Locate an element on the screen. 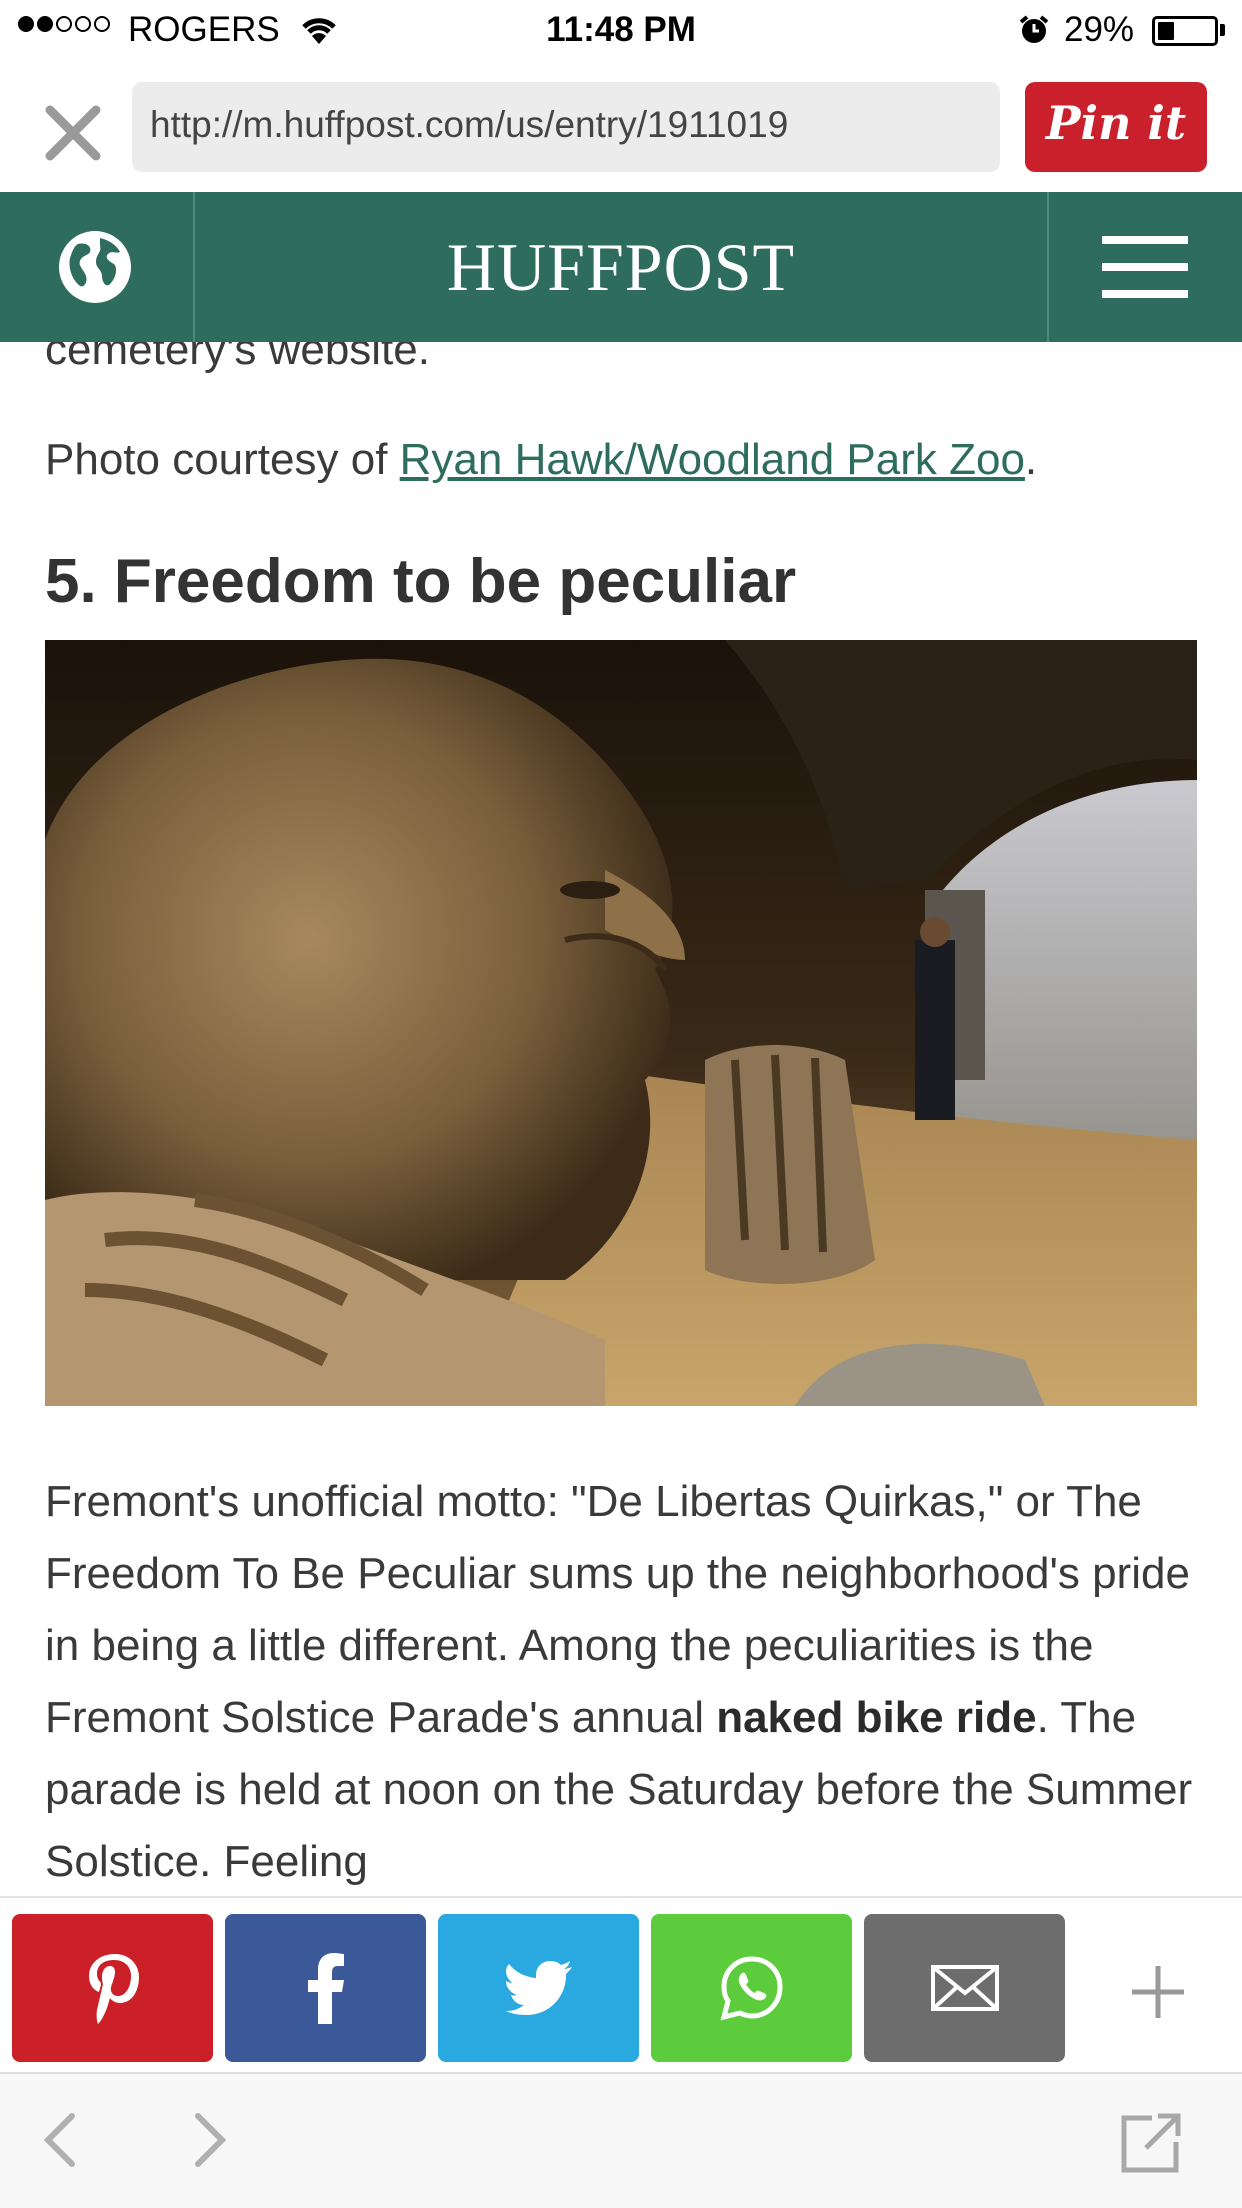 Image resolution: width=1242 pixels, height=2208 pixels. plus-icon is located at coordinates (1158, 1992).